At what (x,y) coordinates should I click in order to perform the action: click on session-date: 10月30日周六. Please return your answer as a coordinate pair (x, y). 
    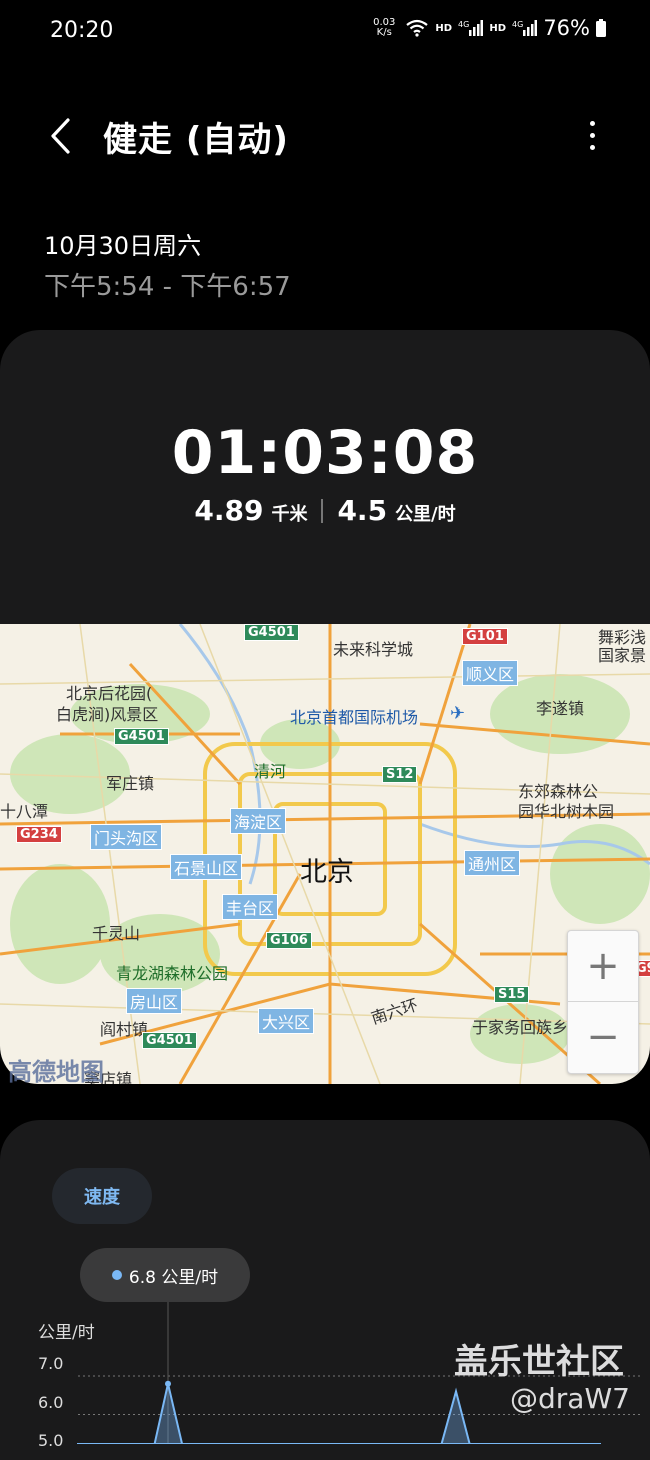
    Looking at the image, I should click on (122, 243).